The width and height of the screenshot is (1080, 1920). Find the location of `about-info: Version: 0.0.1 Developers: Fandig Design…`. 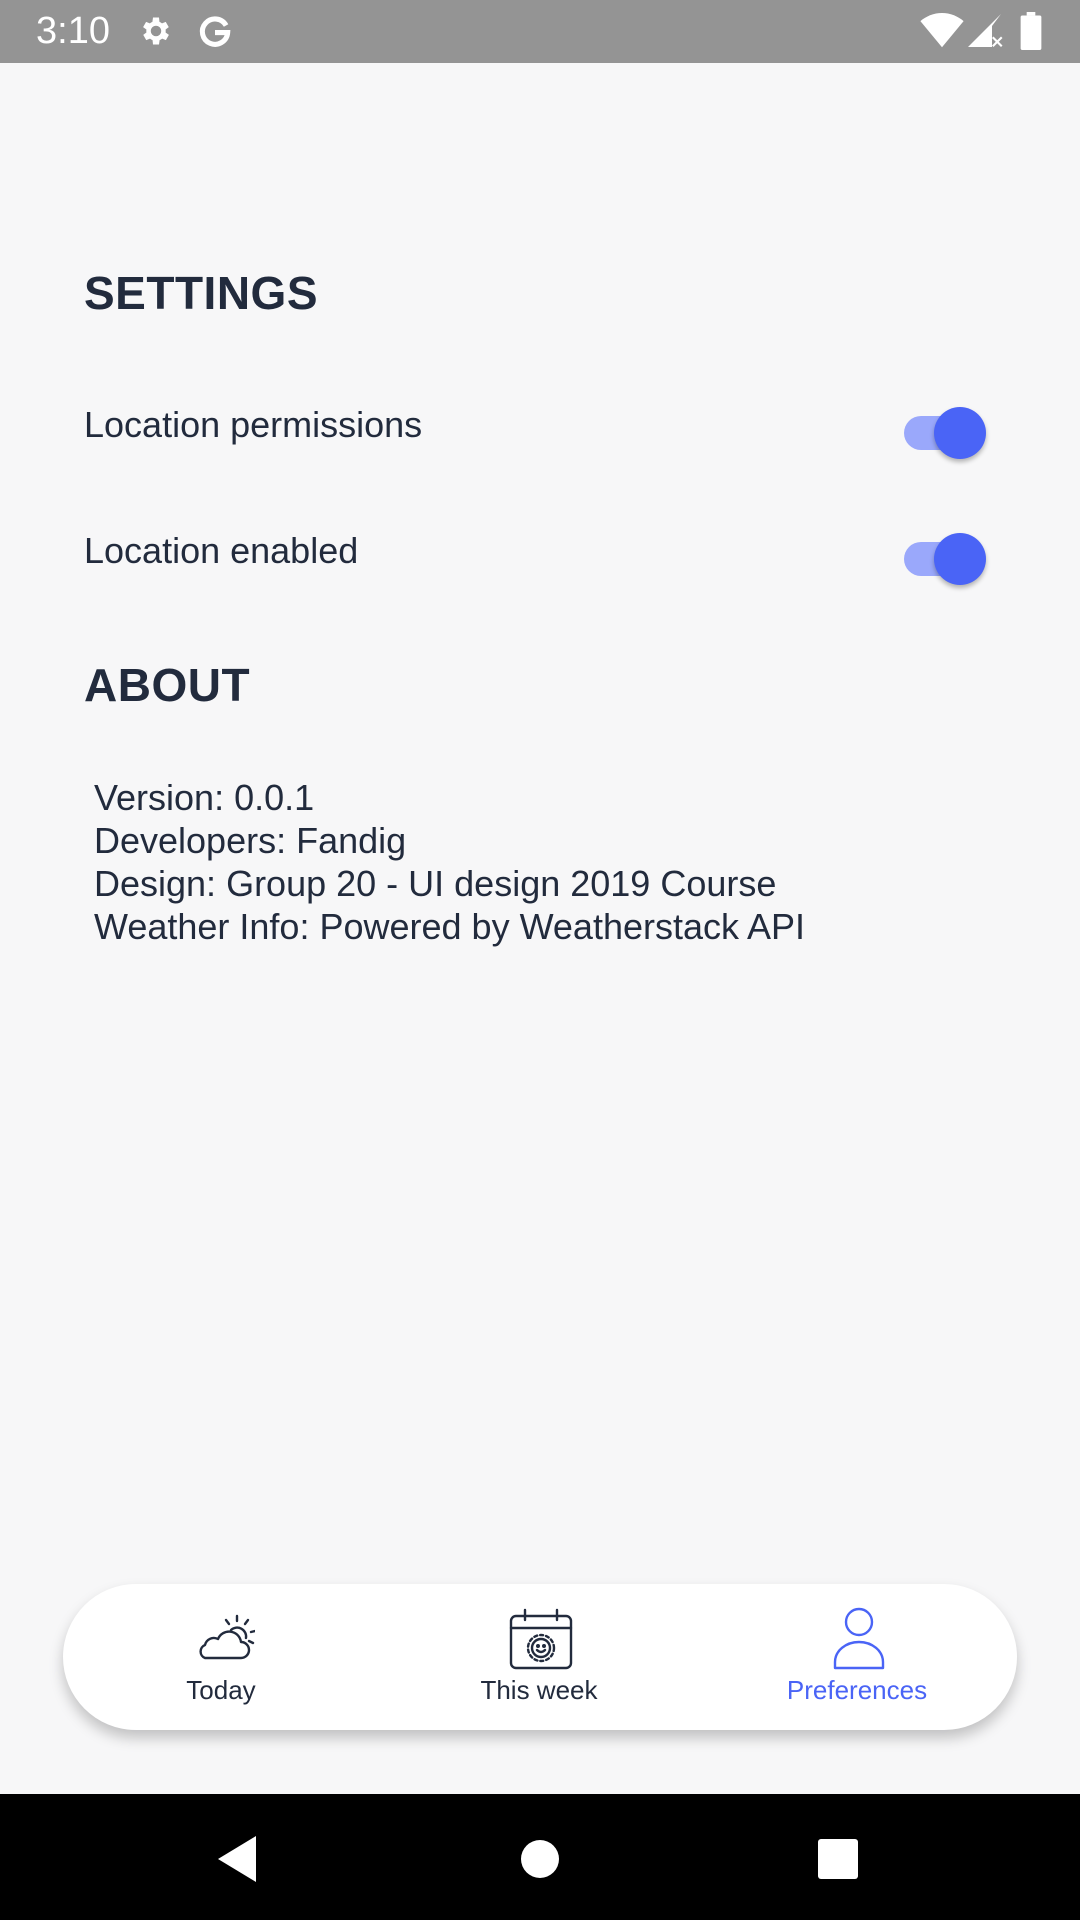

about-info: Version: 0.0.1 Developers: Fandig Design… is located at coordinates (449, 862).